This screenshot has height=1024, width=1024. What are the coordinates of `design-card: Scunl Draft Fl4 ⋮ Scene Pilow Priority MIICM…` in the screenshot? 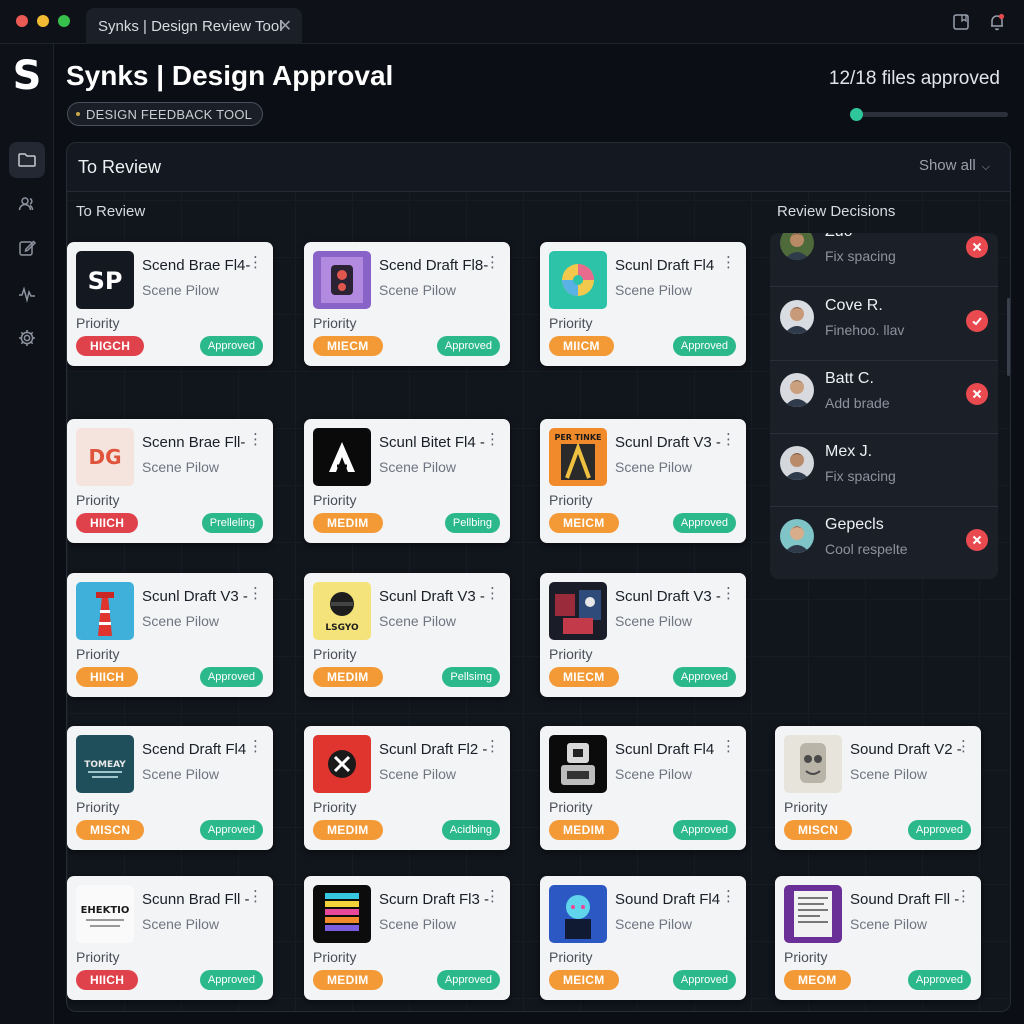 It's located at (643, 304).